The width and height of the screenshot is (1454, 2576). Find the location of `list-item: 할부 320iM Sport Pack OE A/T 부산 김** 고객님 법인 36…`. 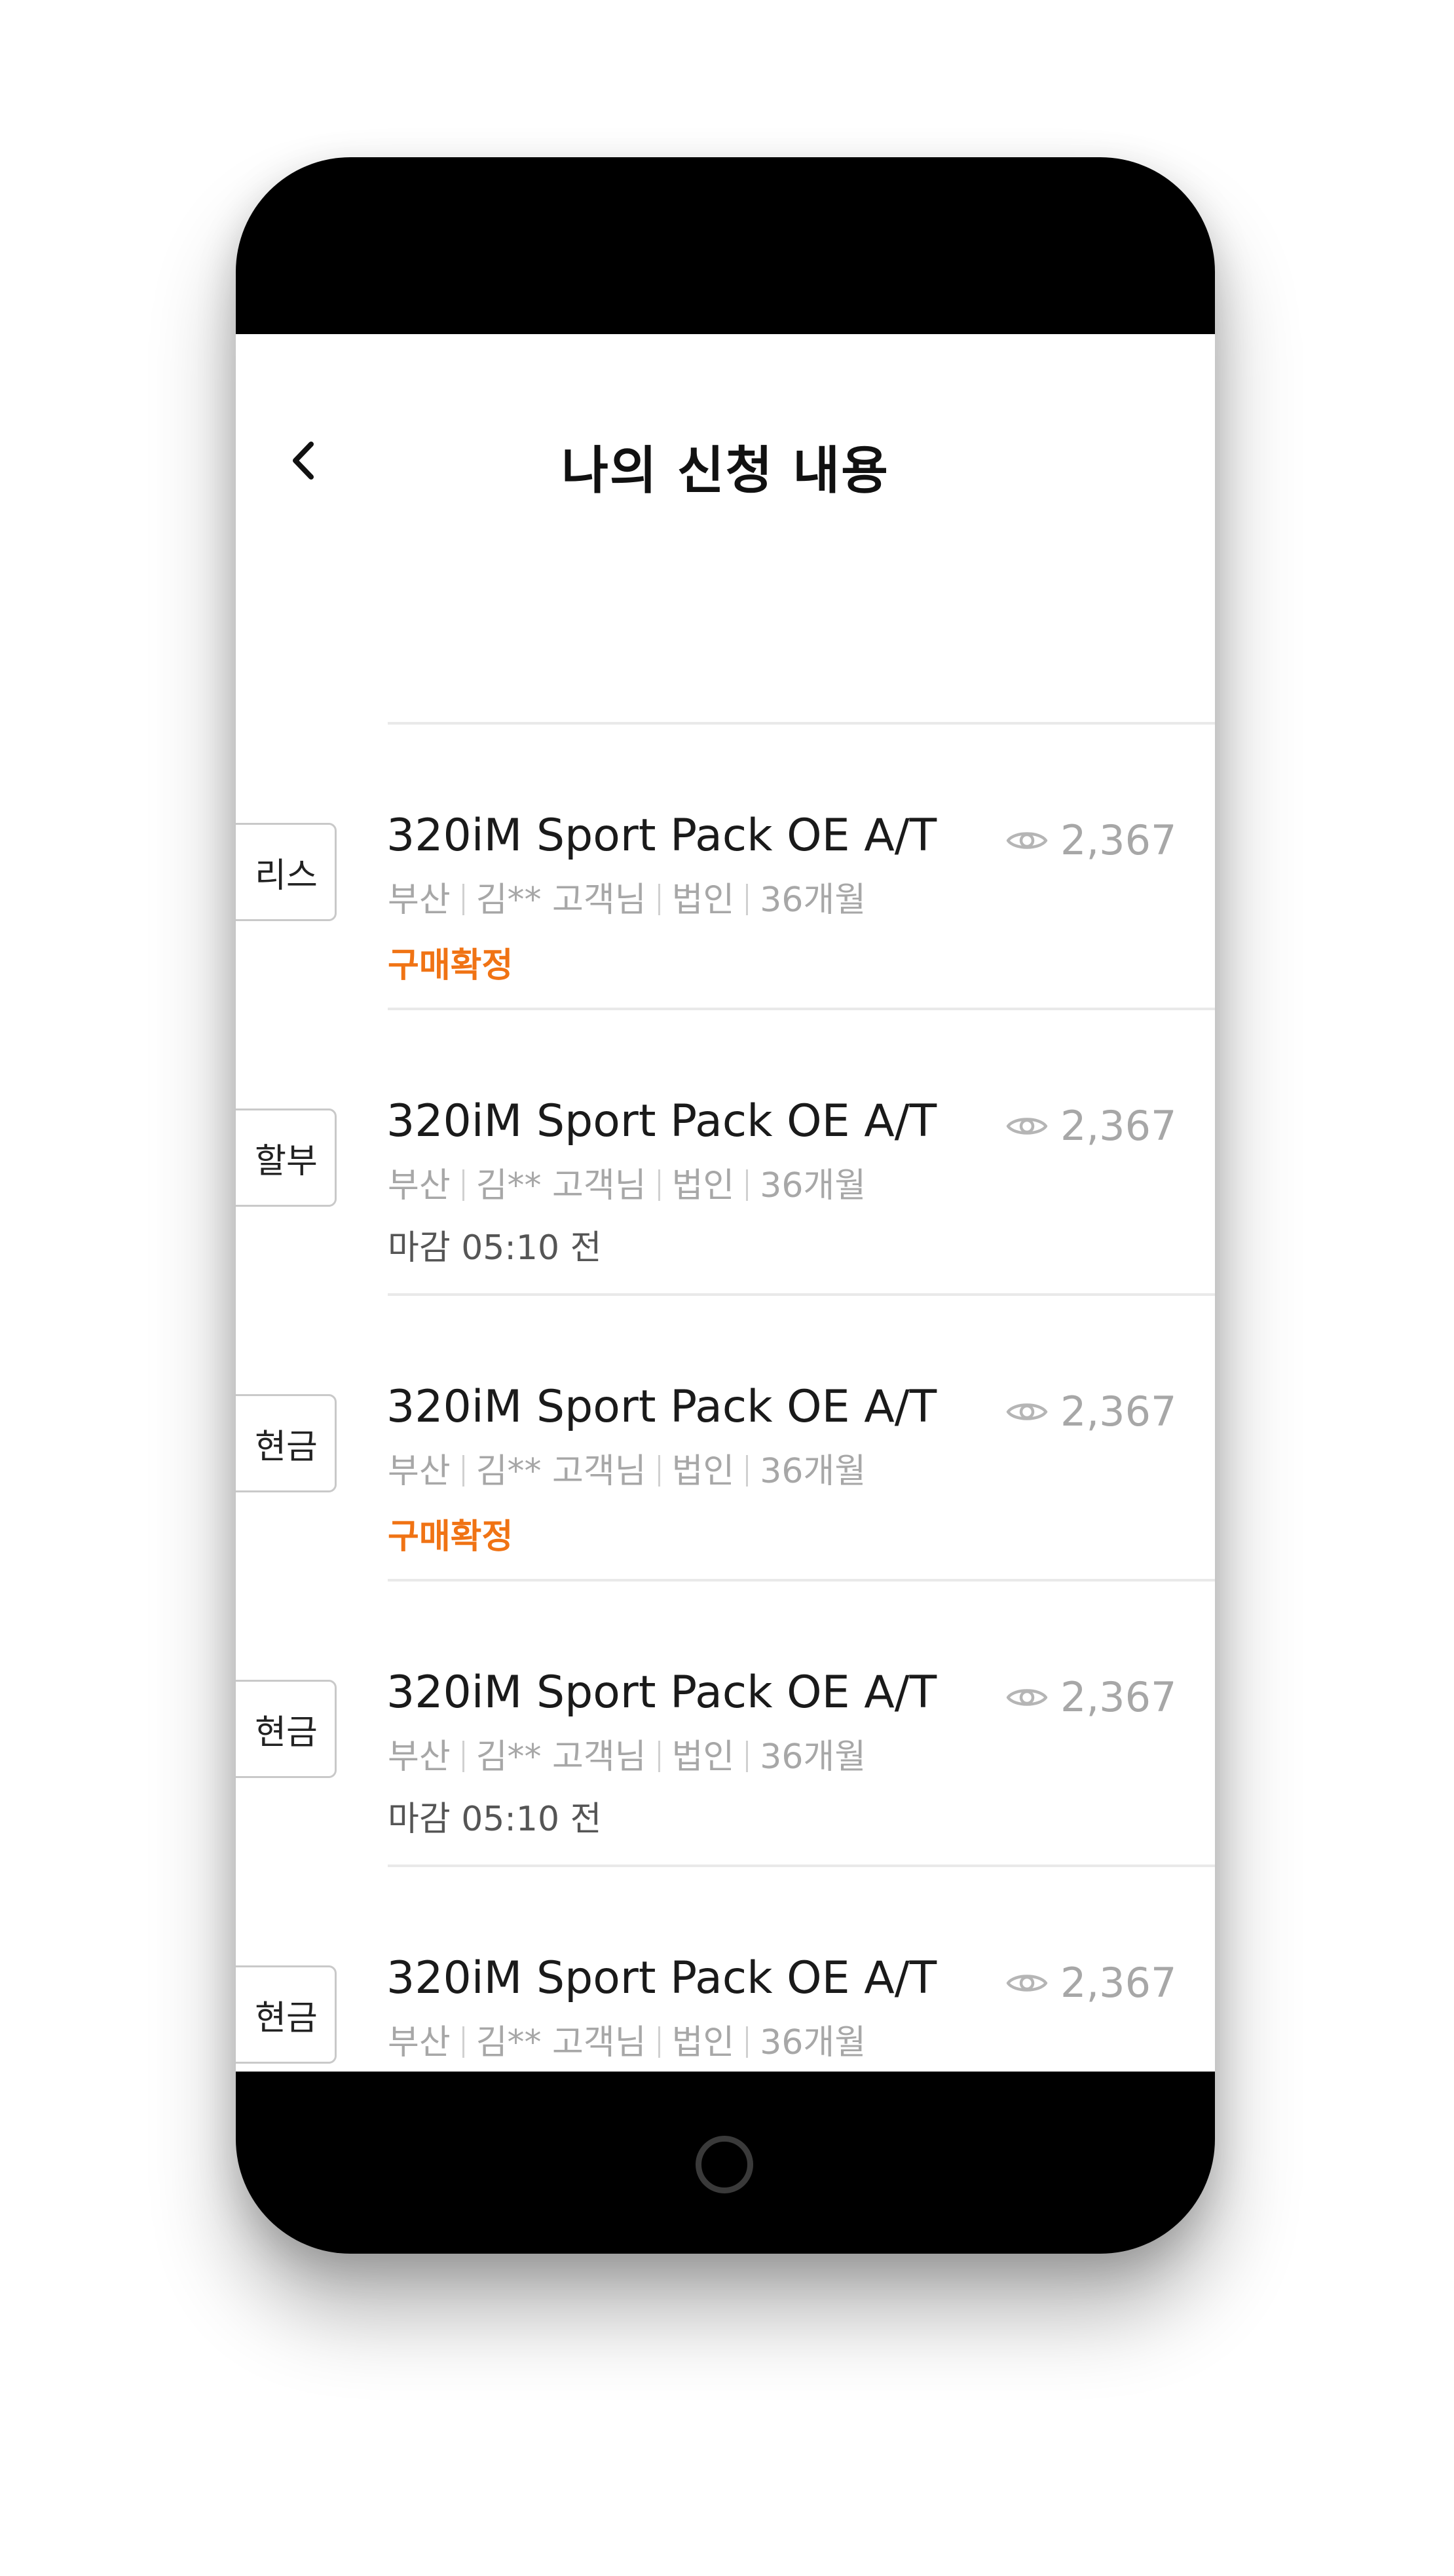

list-item: 할부 320iM Sport Pack OE A/T 부산 김** 고객님 법인 36… is located at coordinates (725, 1153).